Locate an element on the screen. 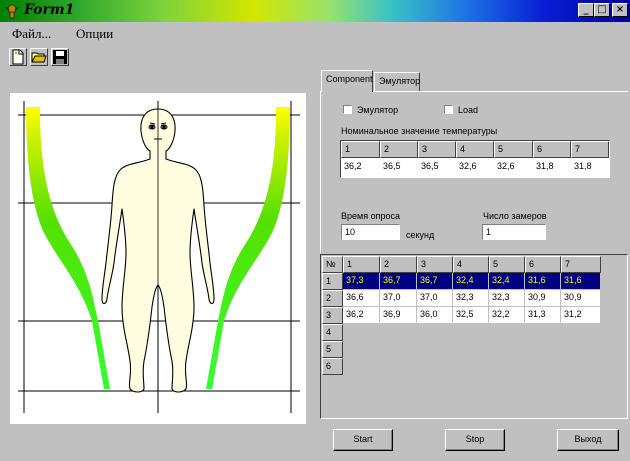  result-cell: 31,2 is located at coordinates (581, 315).